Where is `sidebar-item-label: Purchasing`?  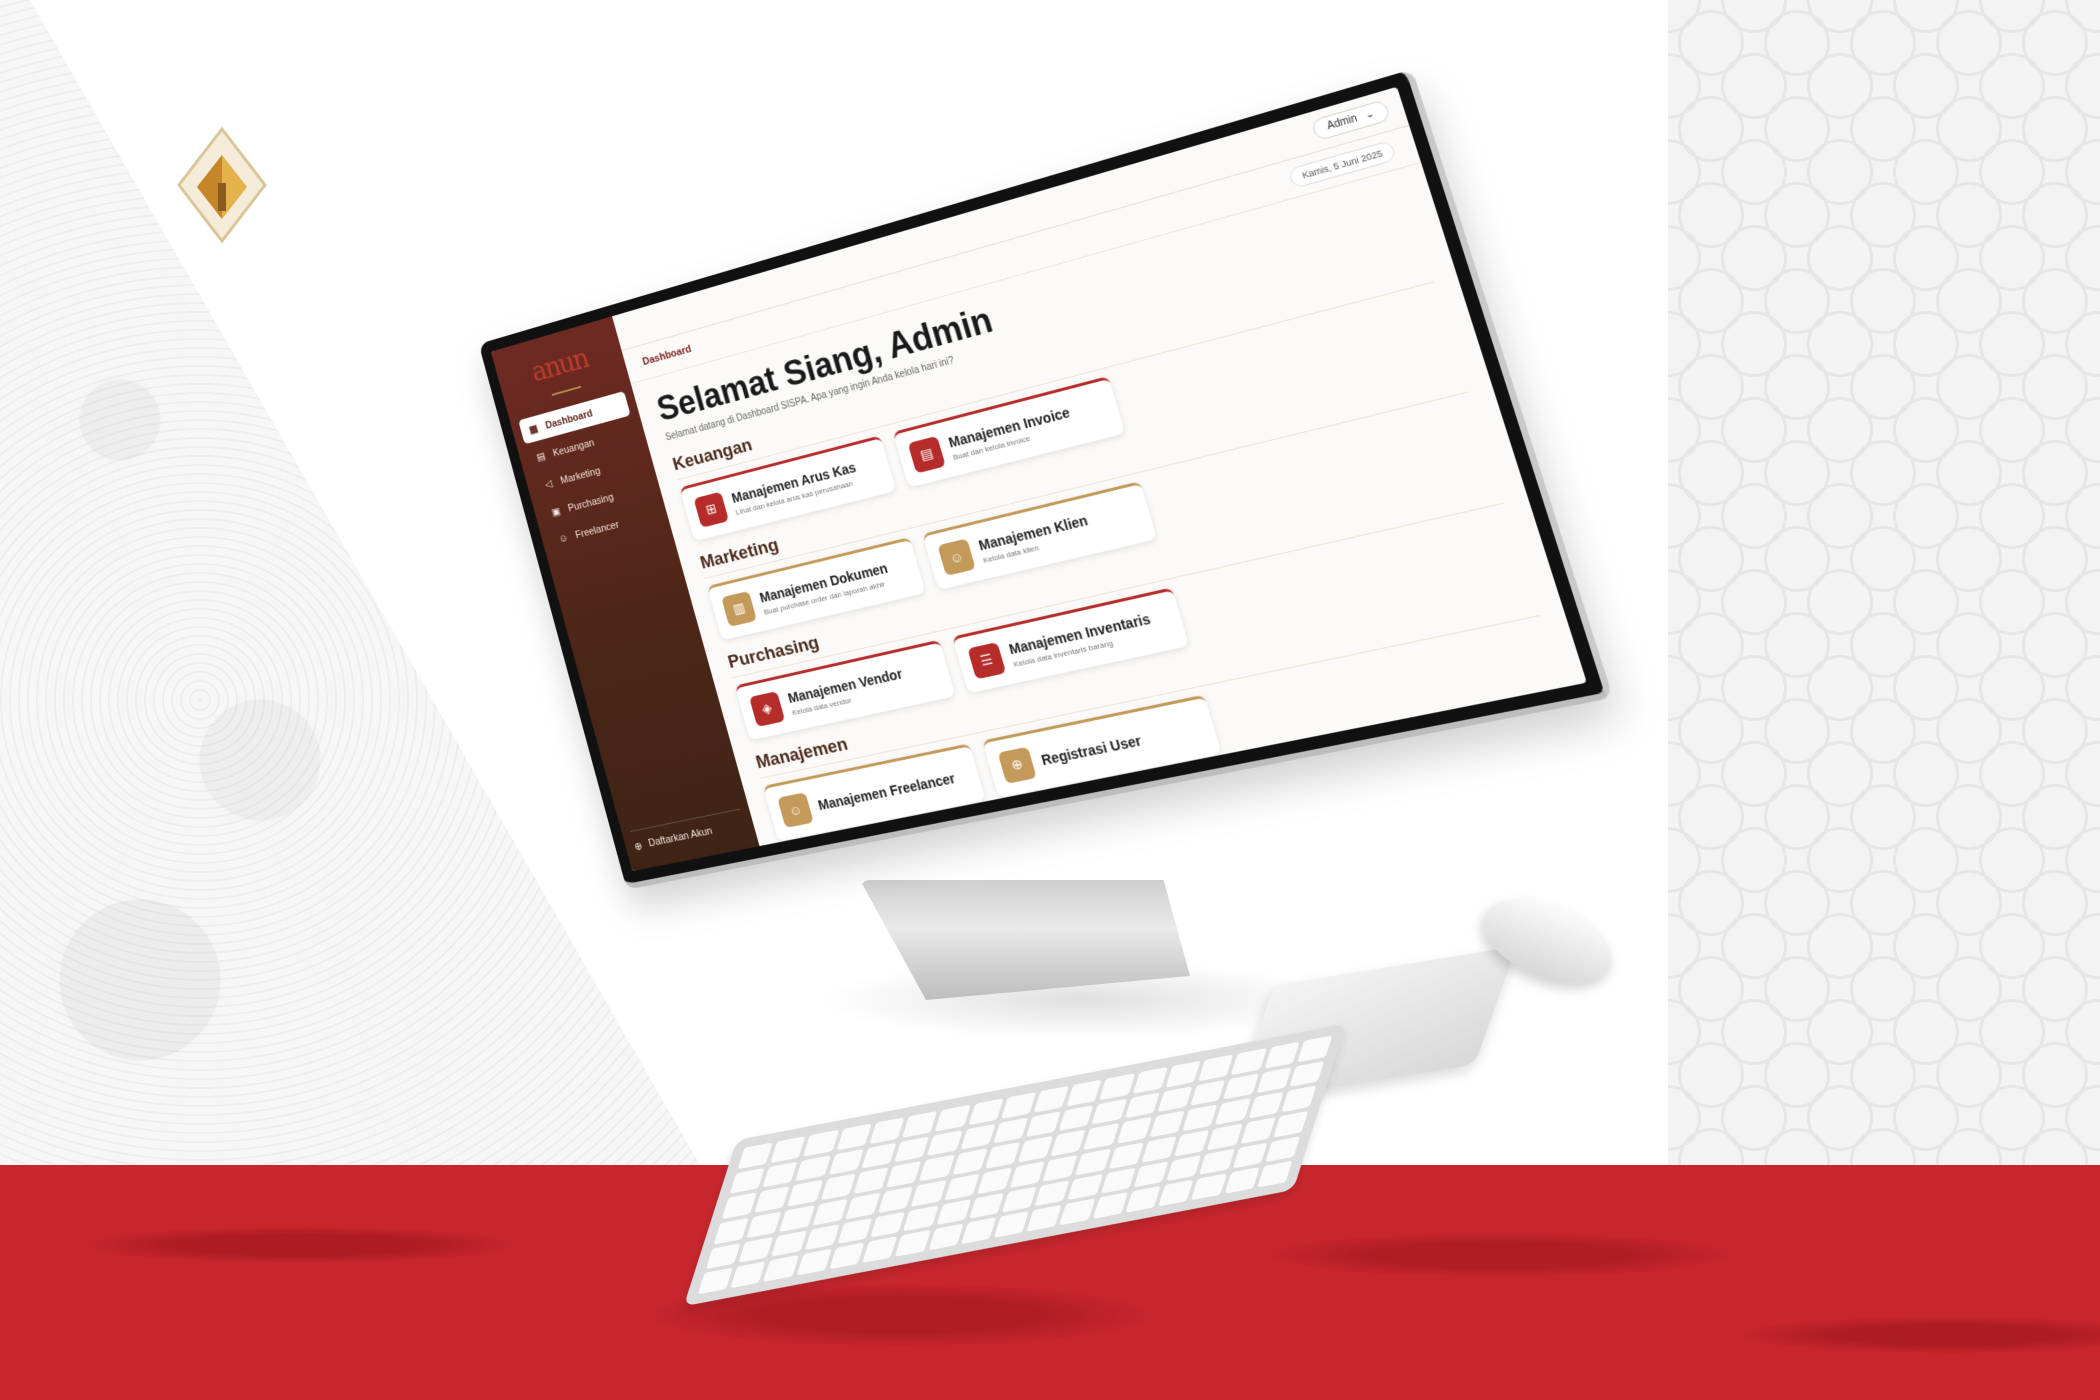 sidebar-item-label: Purchasing is located at coordinates (591, 502).